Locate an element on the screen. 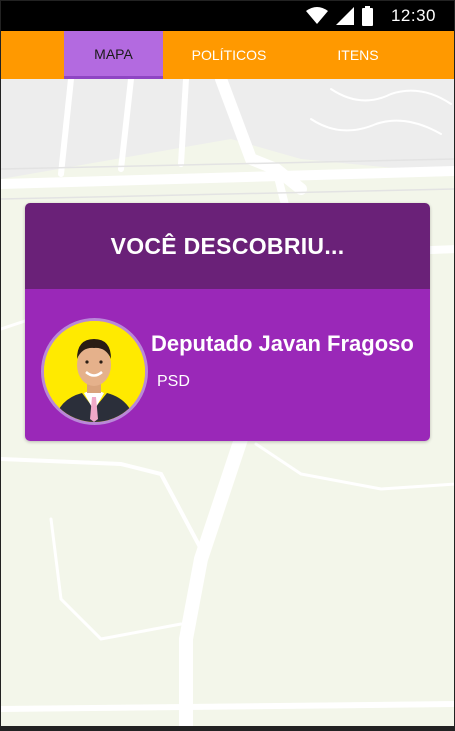  politician-avatar is located at coordinates (94, 371).